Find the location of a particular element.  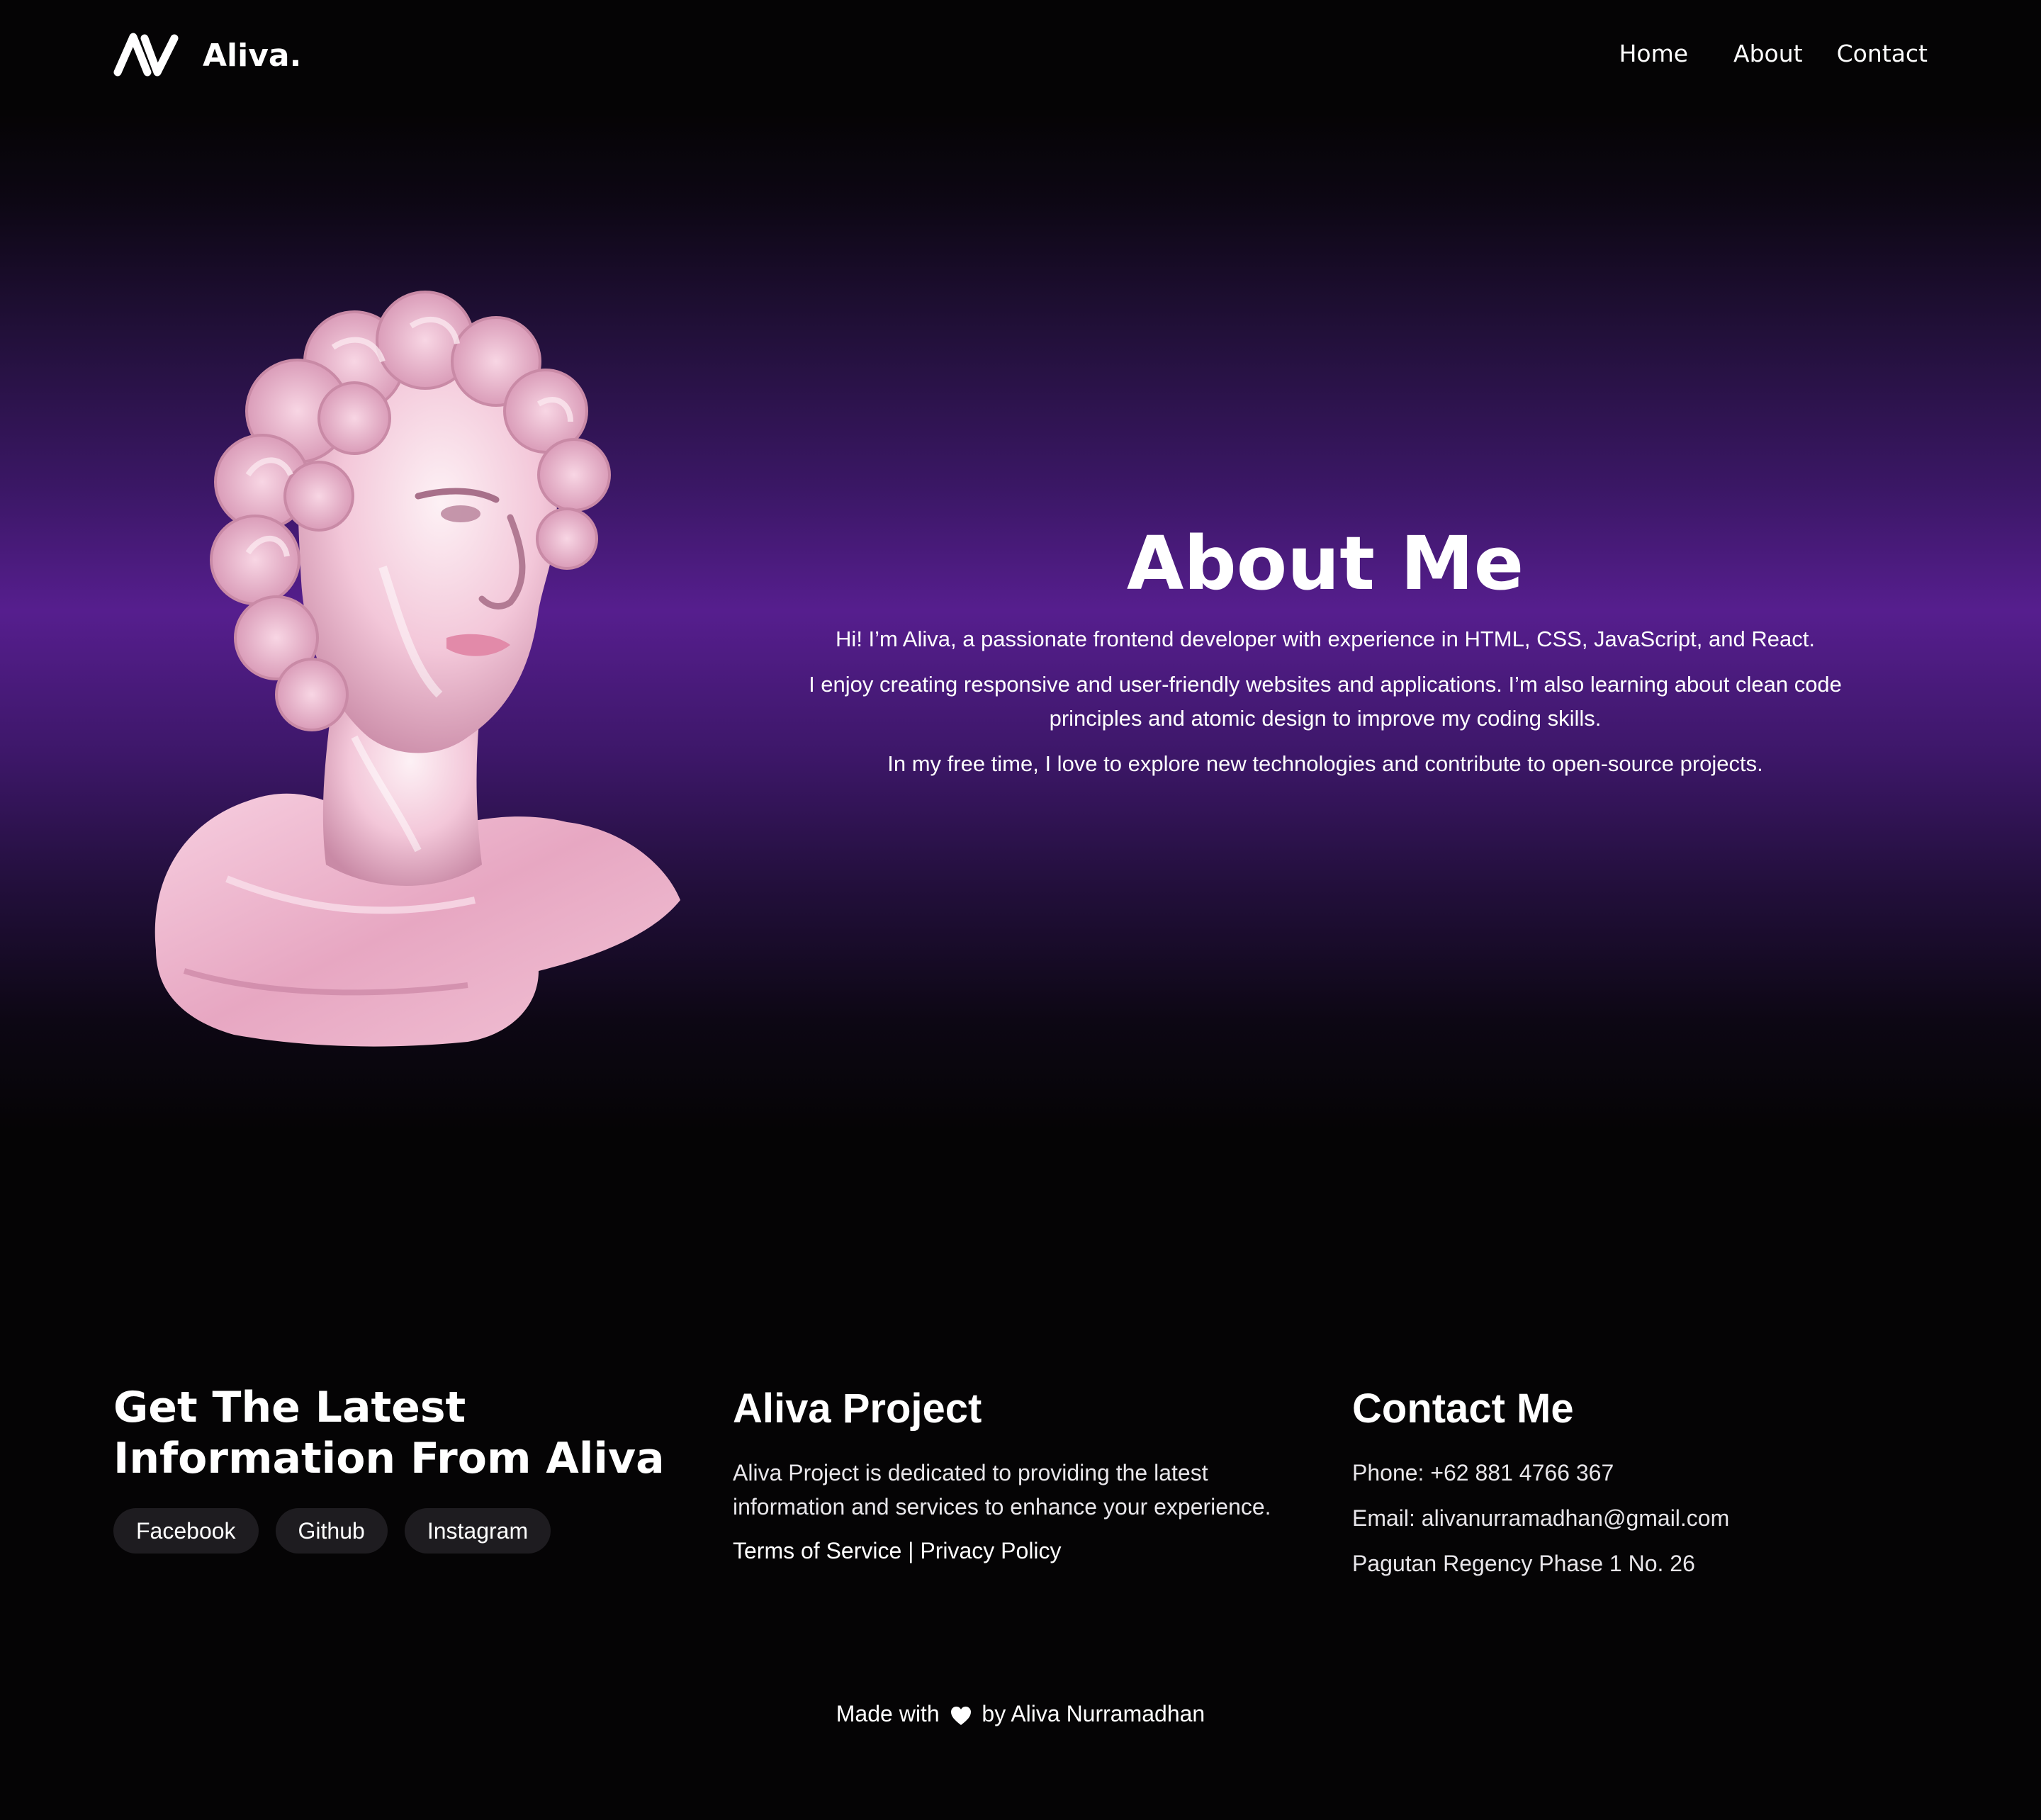

heart-icon is located at coordinates (960, 1716).